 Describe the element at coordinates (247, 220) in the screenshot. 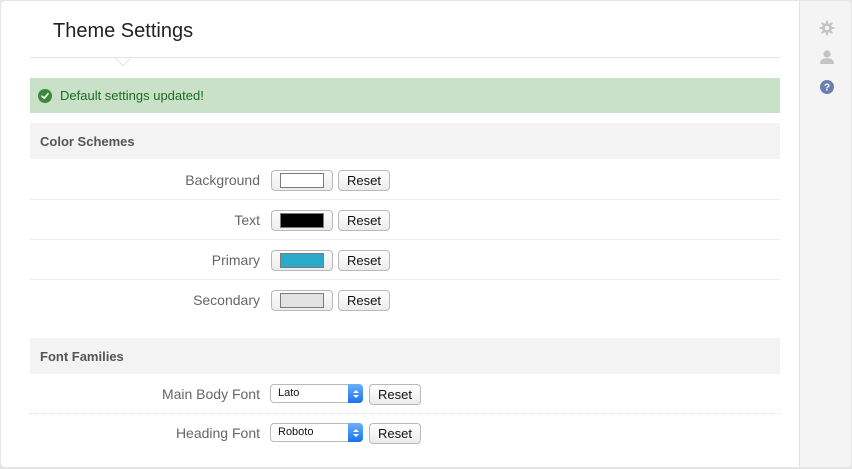

I see `color-label: Text` at that location.